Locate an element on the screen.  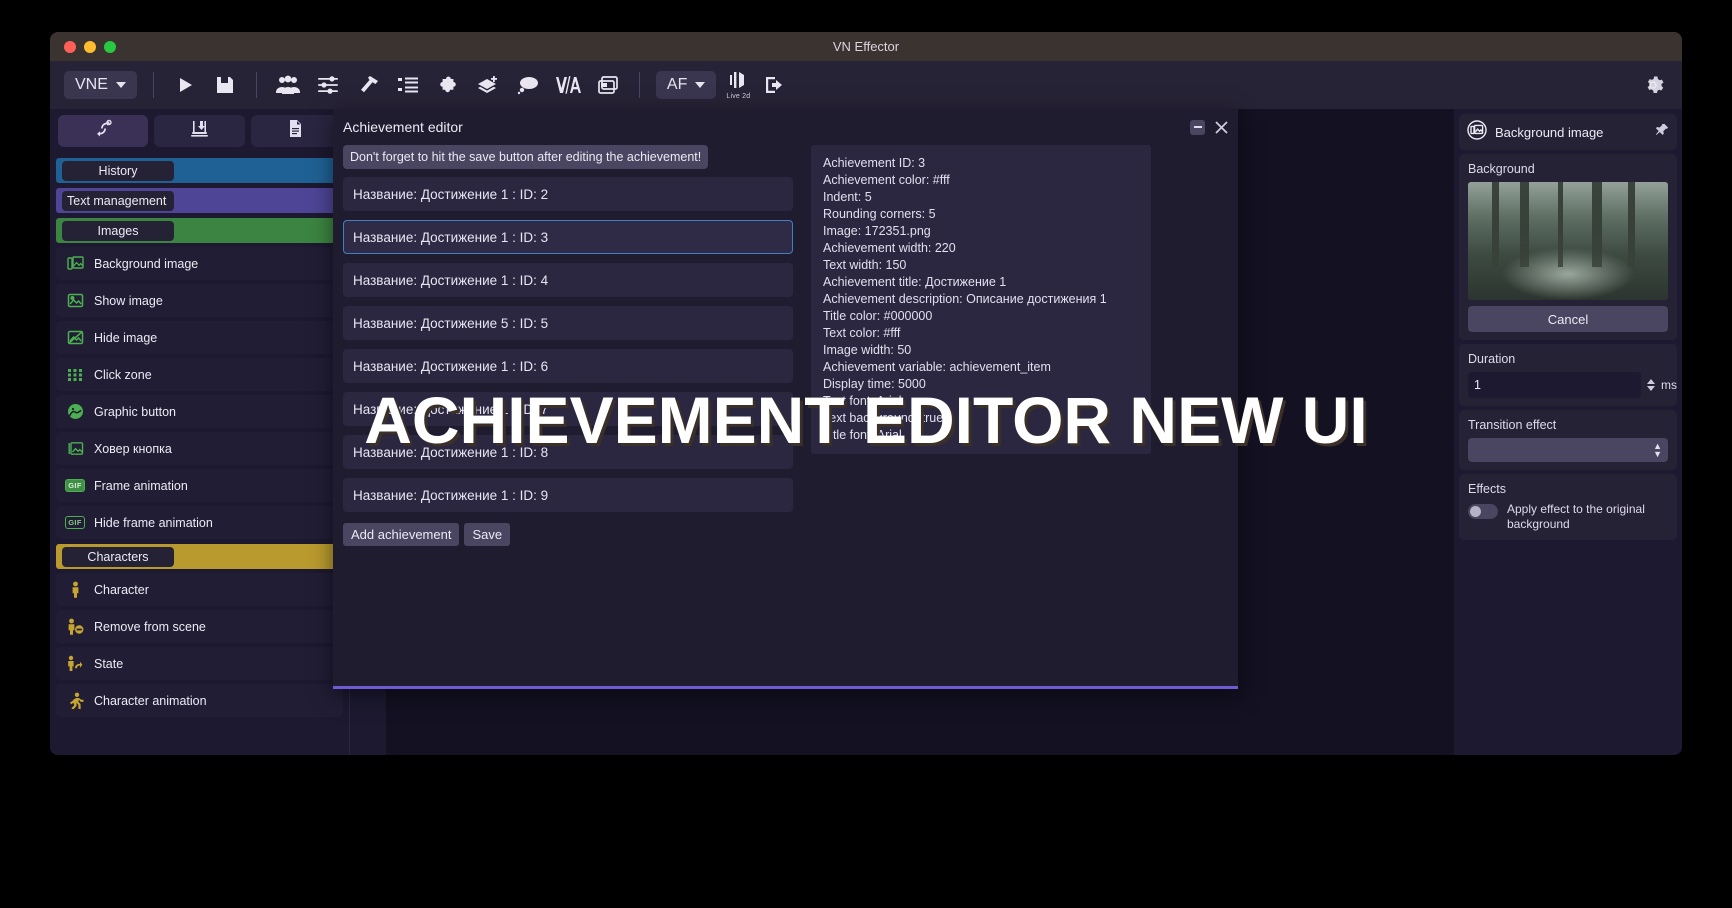
characters-icon is located at coordinates (288, 85).